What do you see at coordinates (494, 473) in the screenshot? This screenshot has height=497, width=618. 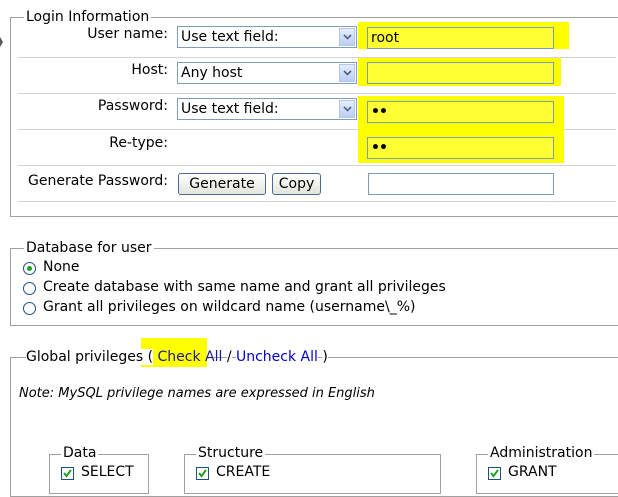 I see `grant-checkbox` at bounding box center [494, 473].